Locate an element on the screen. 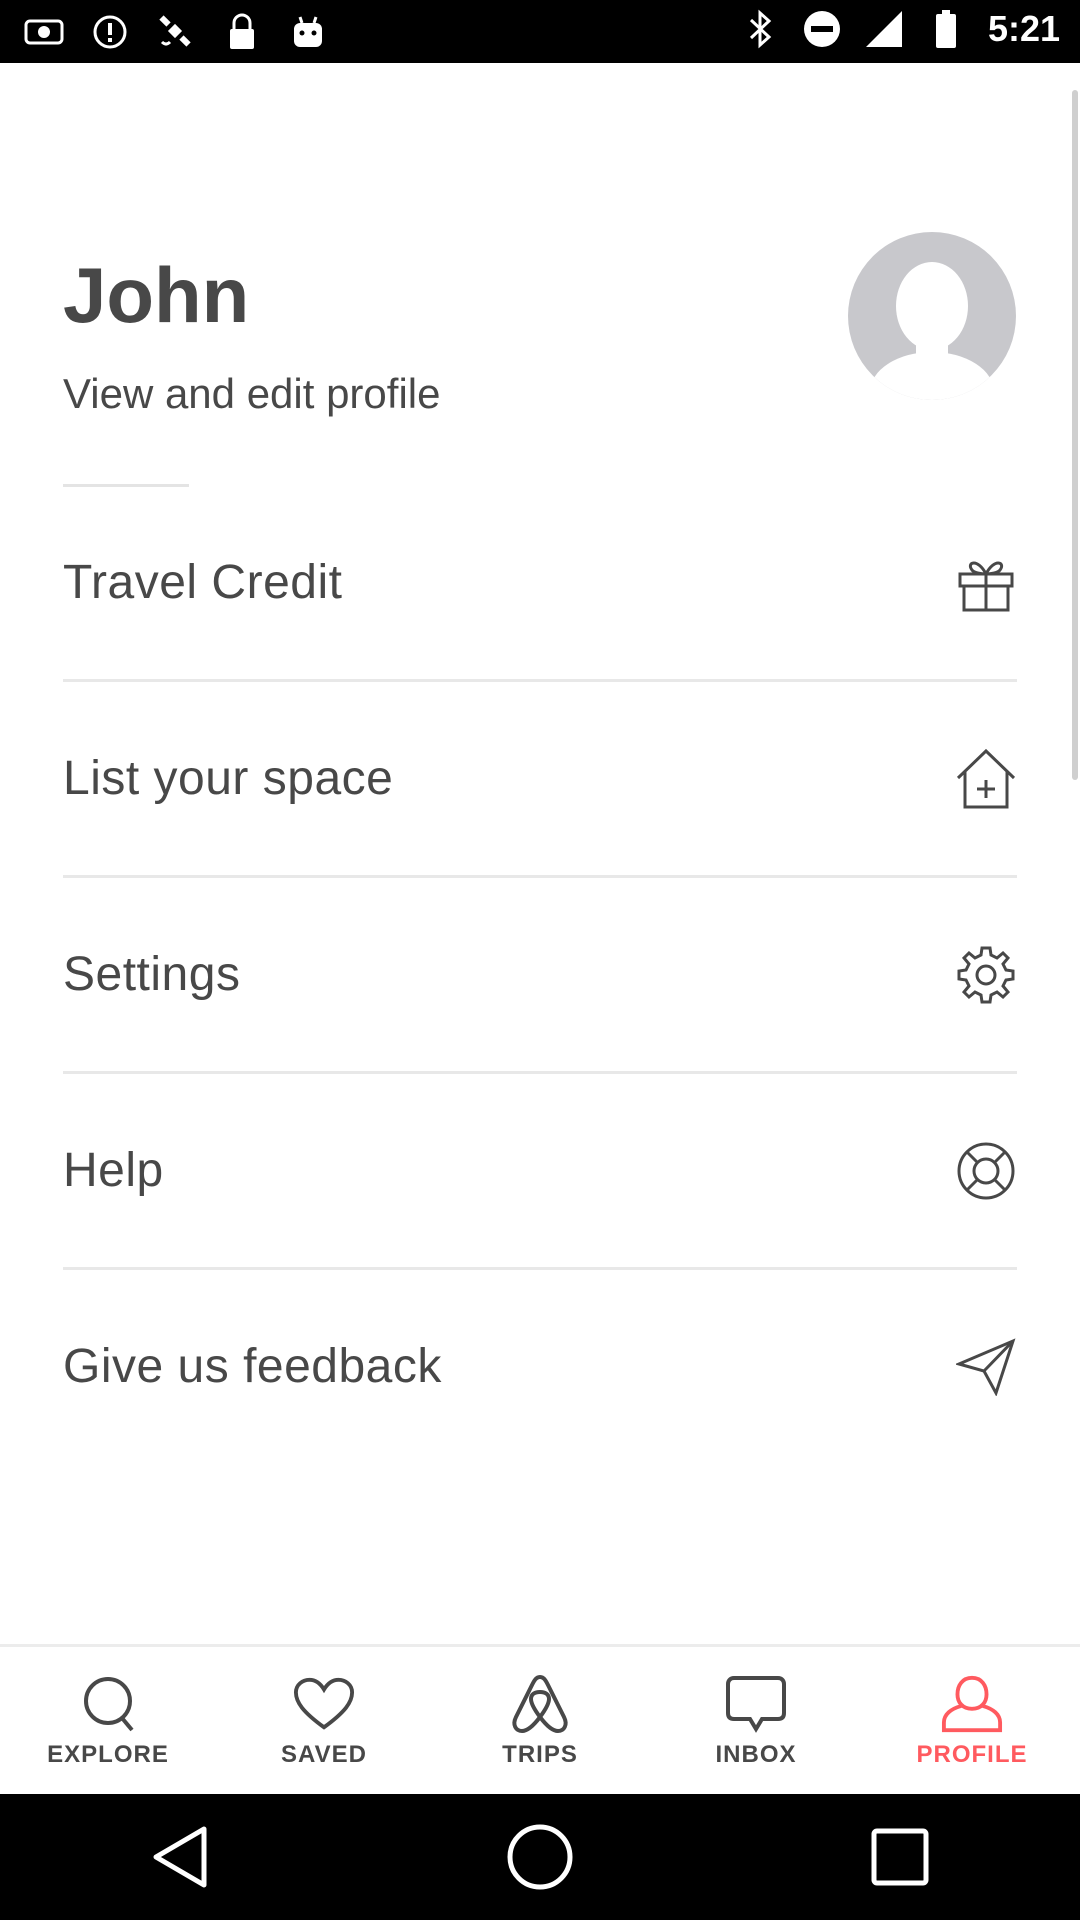 Image resolution: width=1080 pixels, height=1920 pixels. airbnb-logo-icon is located at coordinates (540, 1704).